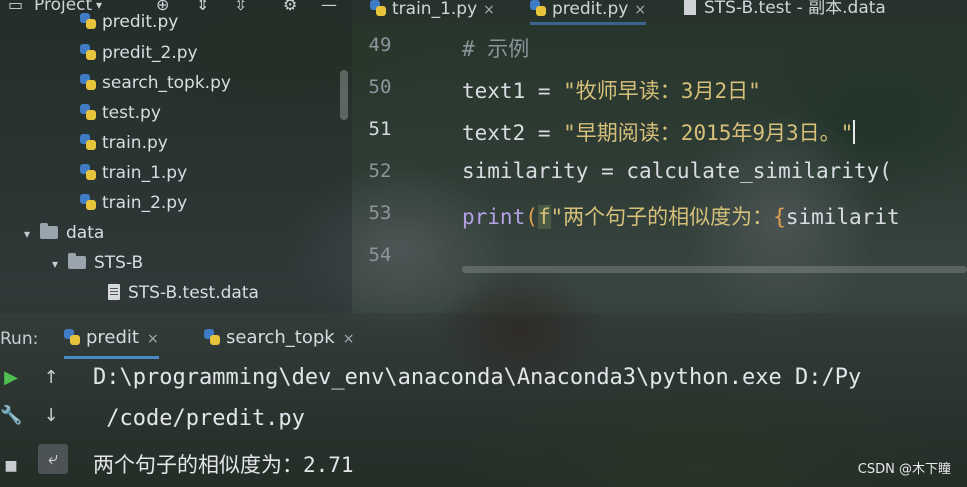 This screenshot has width=967, height=487. What do you see at coordinates (51, 378) in the screenshot?
I see `arrow-up-icon: ↑` at bounding box center [51, 378].